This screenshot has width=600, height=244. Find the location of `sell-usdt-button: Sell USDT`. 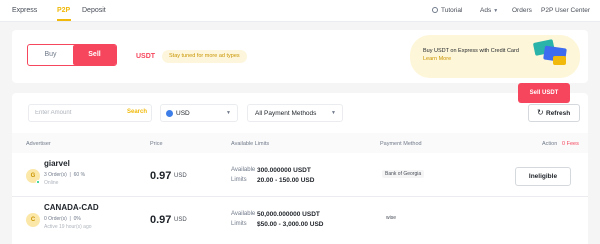

sell-usdt-button: Sell USDT is located at coordinates (544, 93).